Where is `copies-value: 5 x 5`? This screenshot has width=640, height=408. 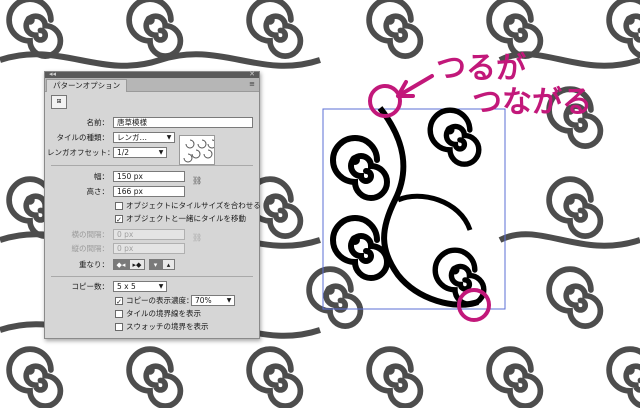 copies-value: 5 x 5 is located at coordinates (126, 286).